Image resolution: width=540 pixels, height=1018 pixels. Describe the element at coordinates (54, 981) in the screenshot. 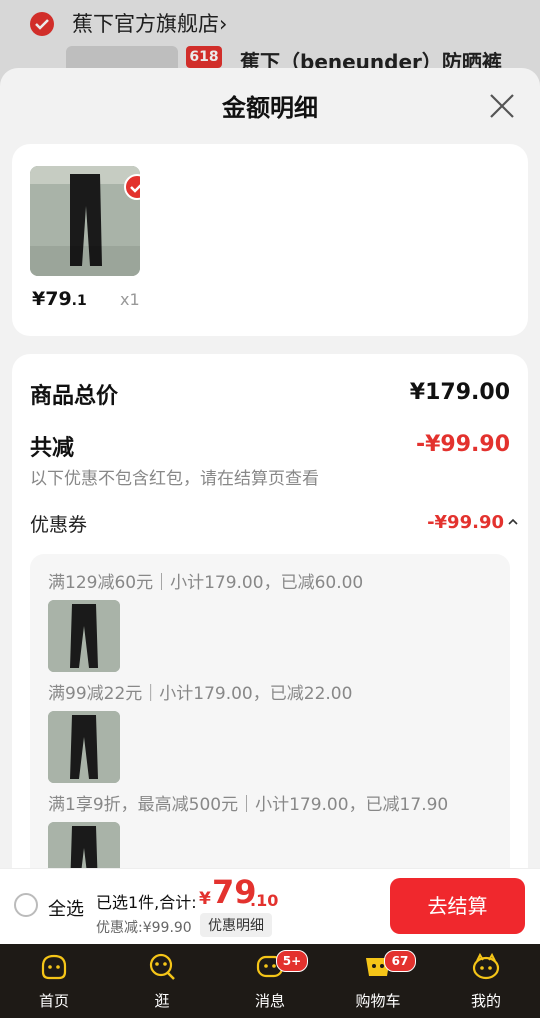

I see `tab-home: 首页` at that location.